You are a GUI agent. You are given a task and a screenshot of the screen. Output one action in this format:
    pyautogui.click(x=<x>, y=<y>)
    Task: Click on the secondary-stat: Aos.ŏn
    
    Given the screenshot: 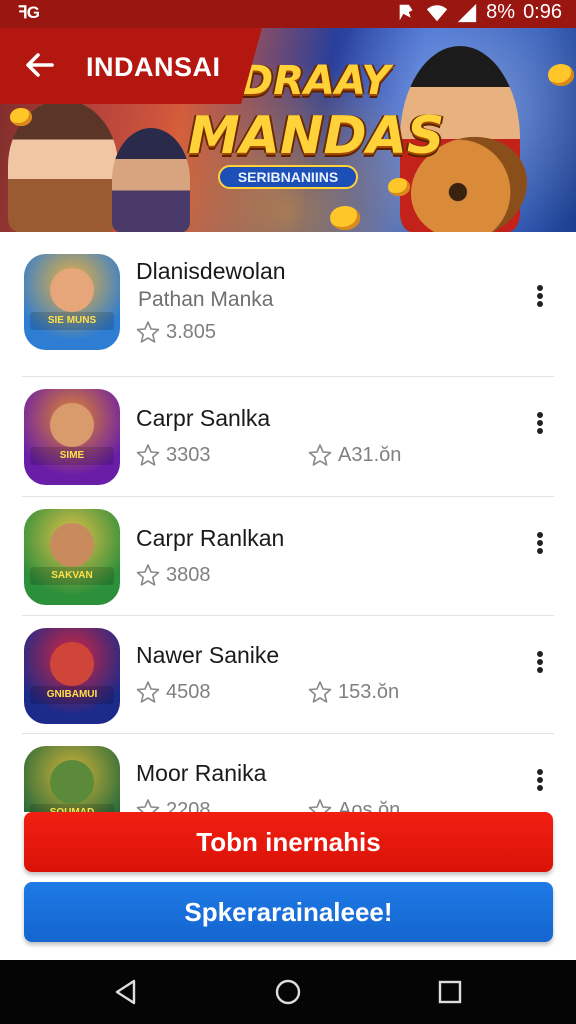 What is the action you would take?
    pyautogui.click(x=354, y=805)
    